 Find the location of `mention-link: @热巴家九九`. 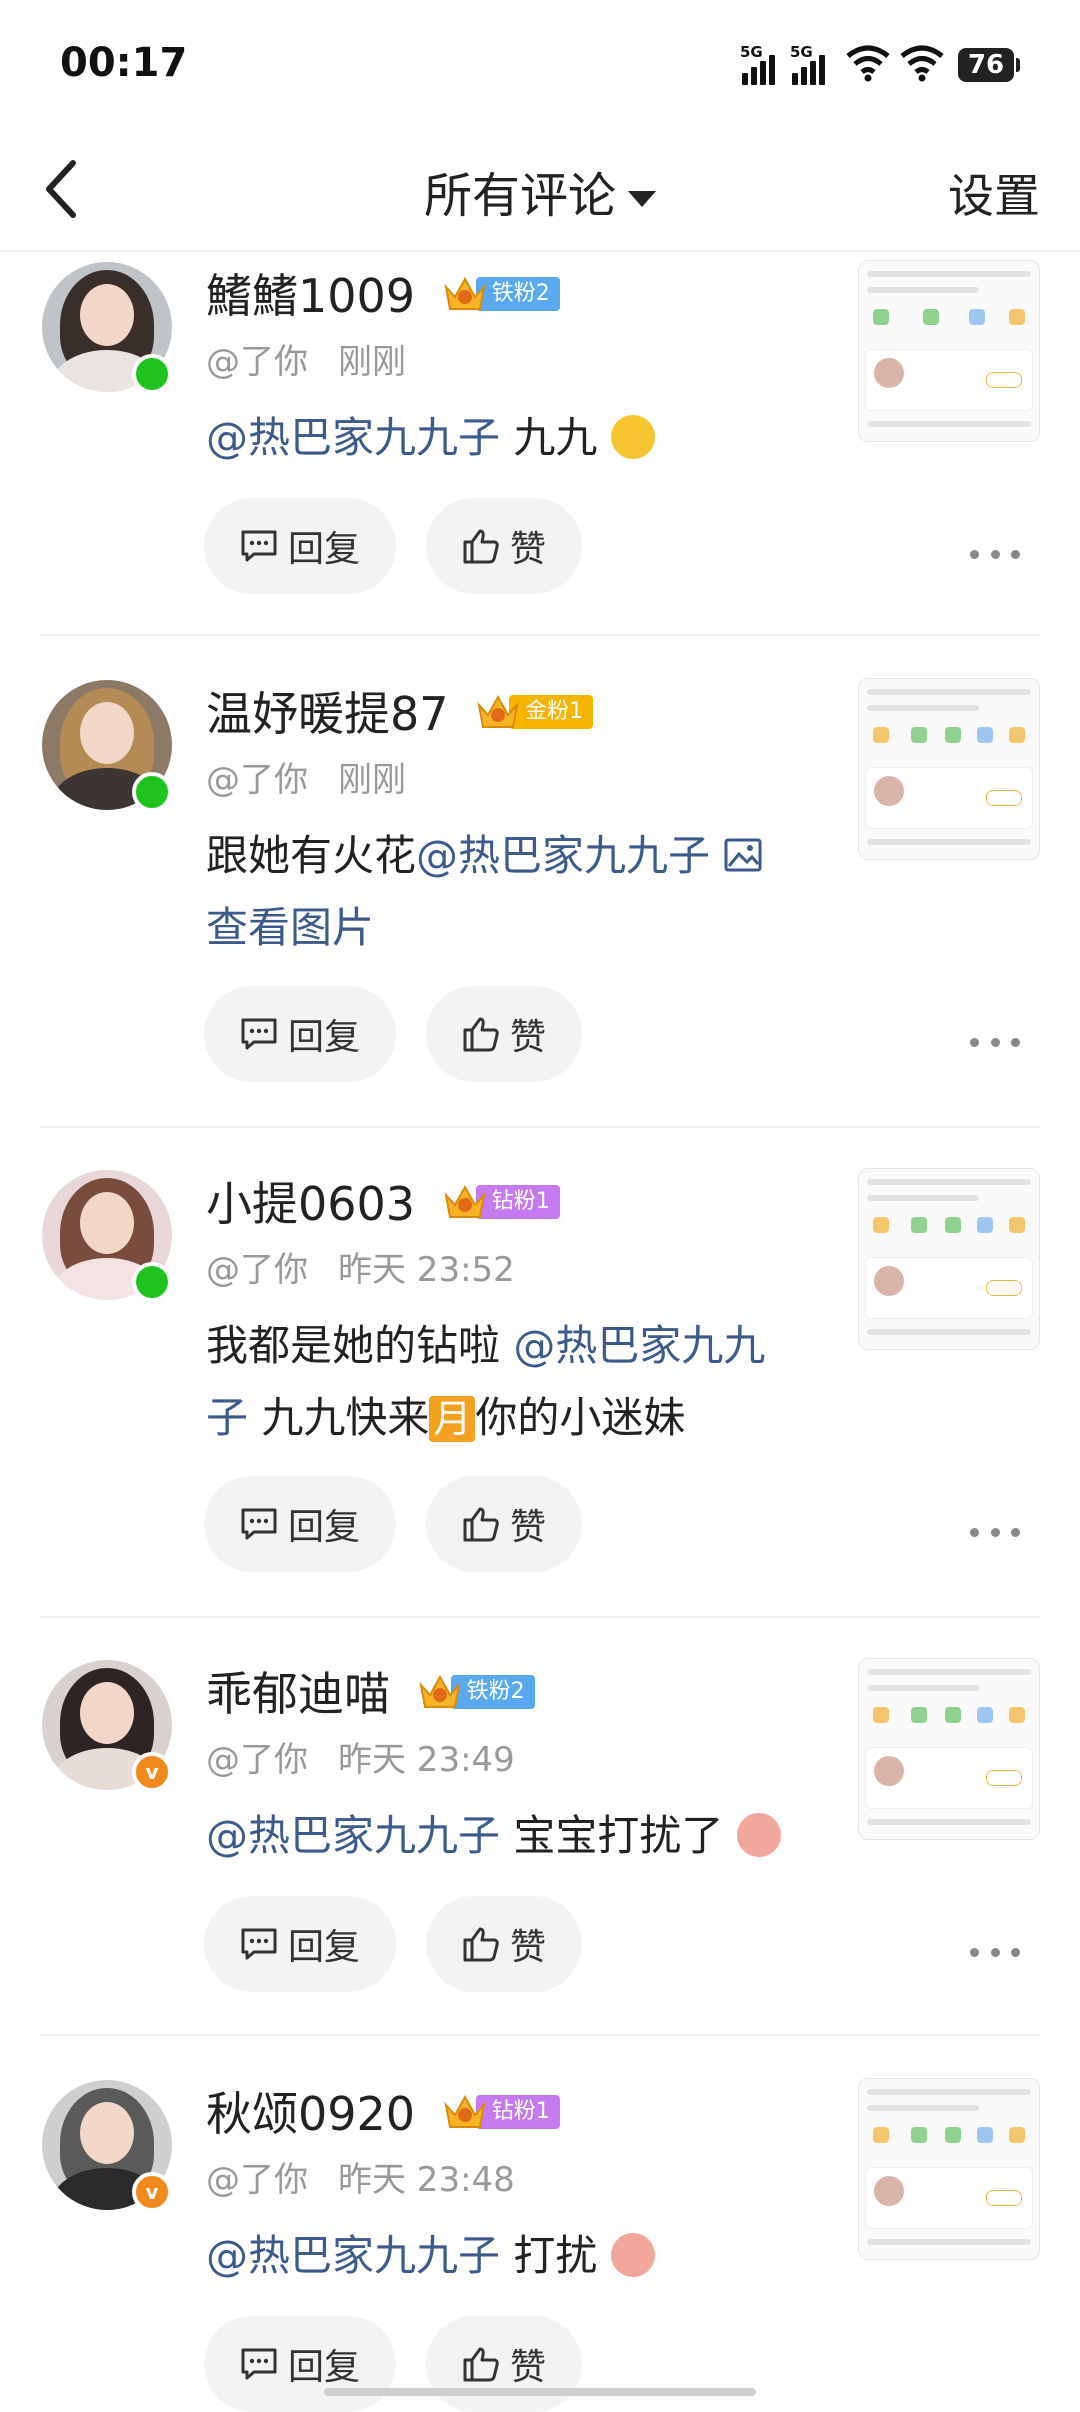

mention-link: @热巴家九九 is located at coordinates (639, 1345).